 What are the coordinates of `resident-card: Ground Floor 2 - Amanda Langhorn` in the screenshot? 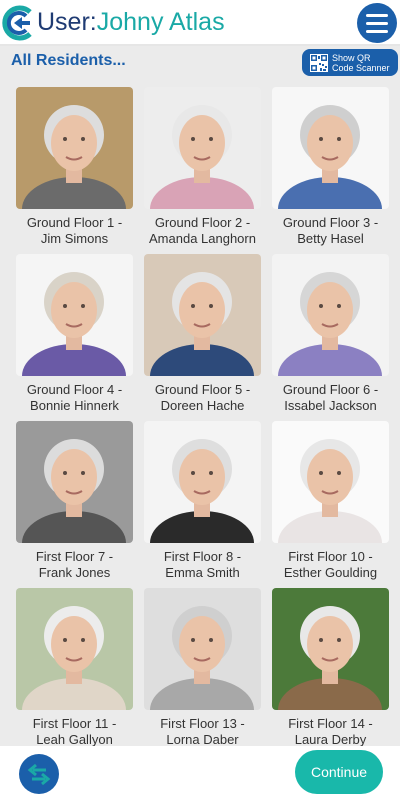 It's located at (202, 169).